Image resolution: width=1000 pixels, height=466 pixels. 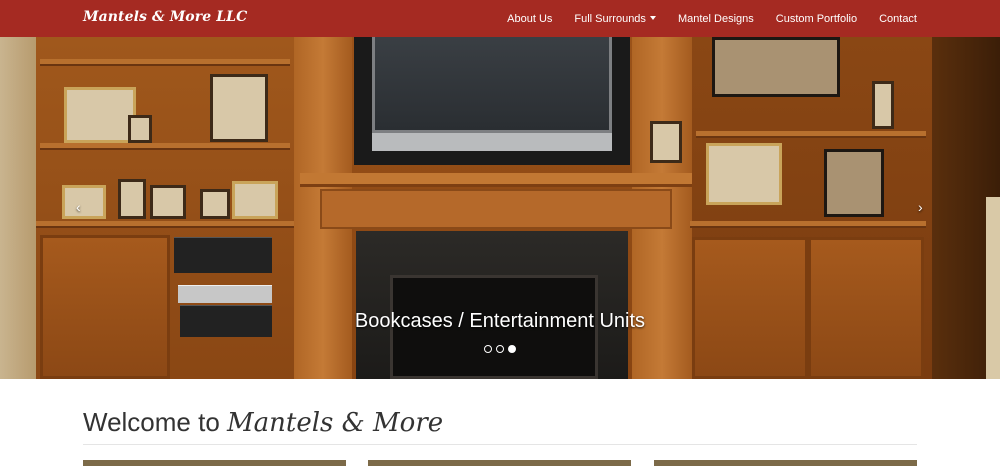 I want to click on nav-mantel-designs: Mantel Designs, so click(x=716, y=19).